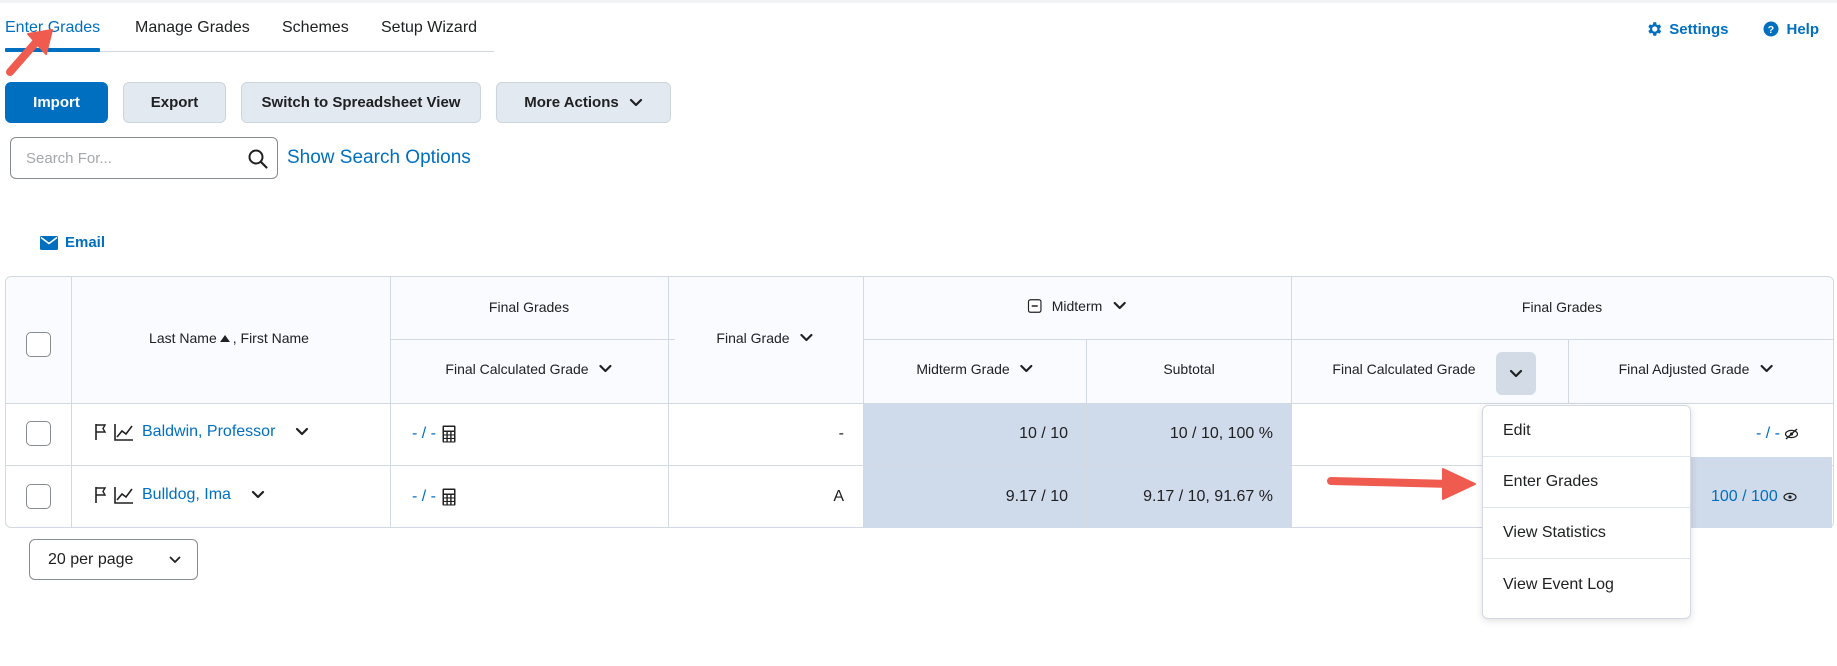 The width and height of the screenshot is (1837, 666). Describe the element at coordinates (124, 158) in the screenshot. I see `search-input` at that location.